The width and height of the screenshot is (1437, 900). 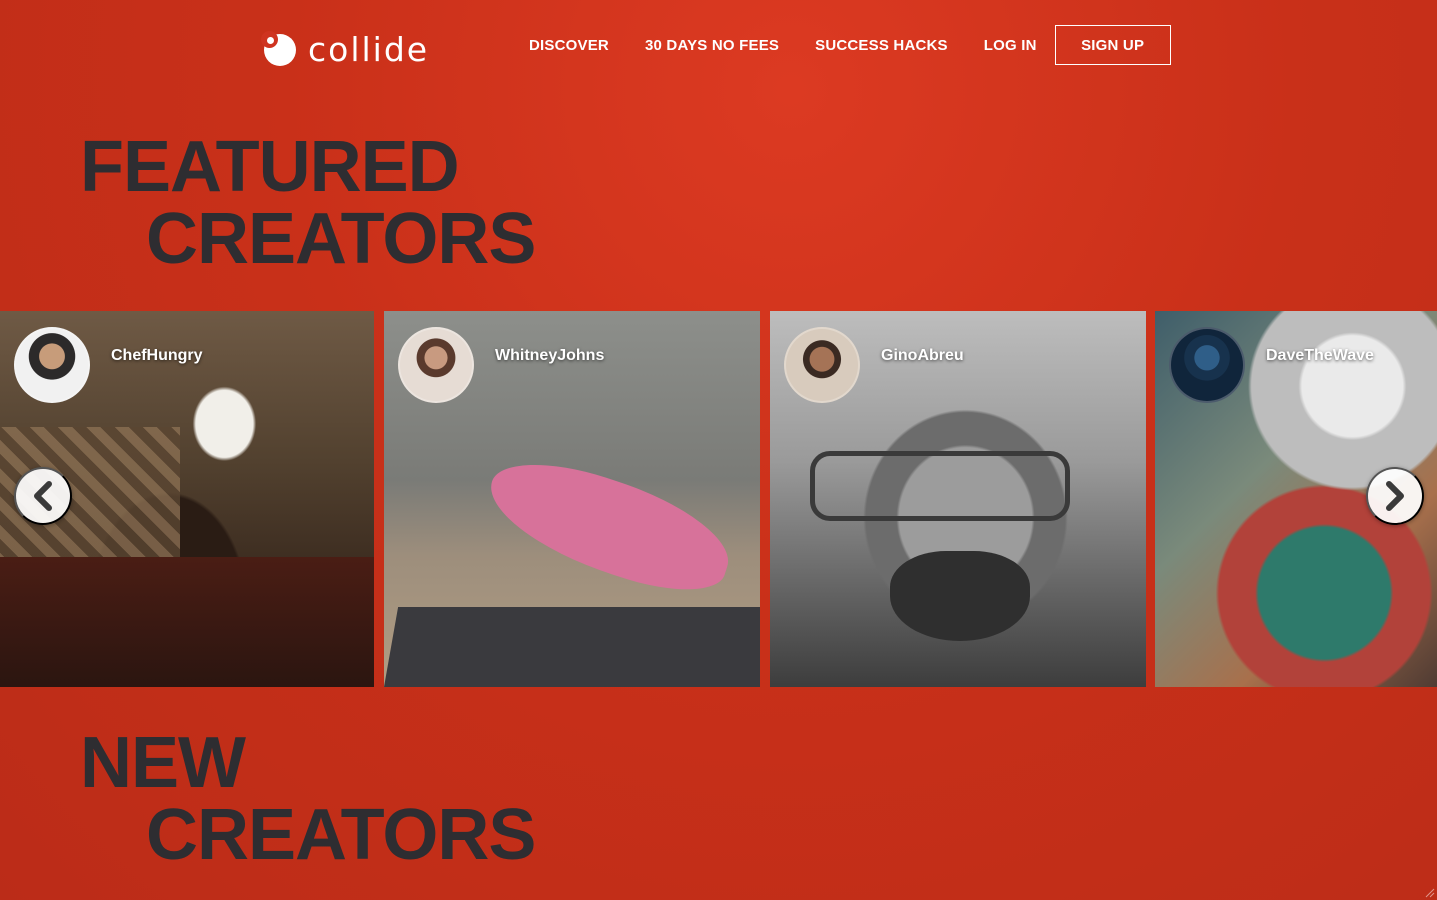 What do you see at coordinates (922, 356) in the screenshot?
I see `creator-name: GinoAbreu` at bounding box center [922, 356].